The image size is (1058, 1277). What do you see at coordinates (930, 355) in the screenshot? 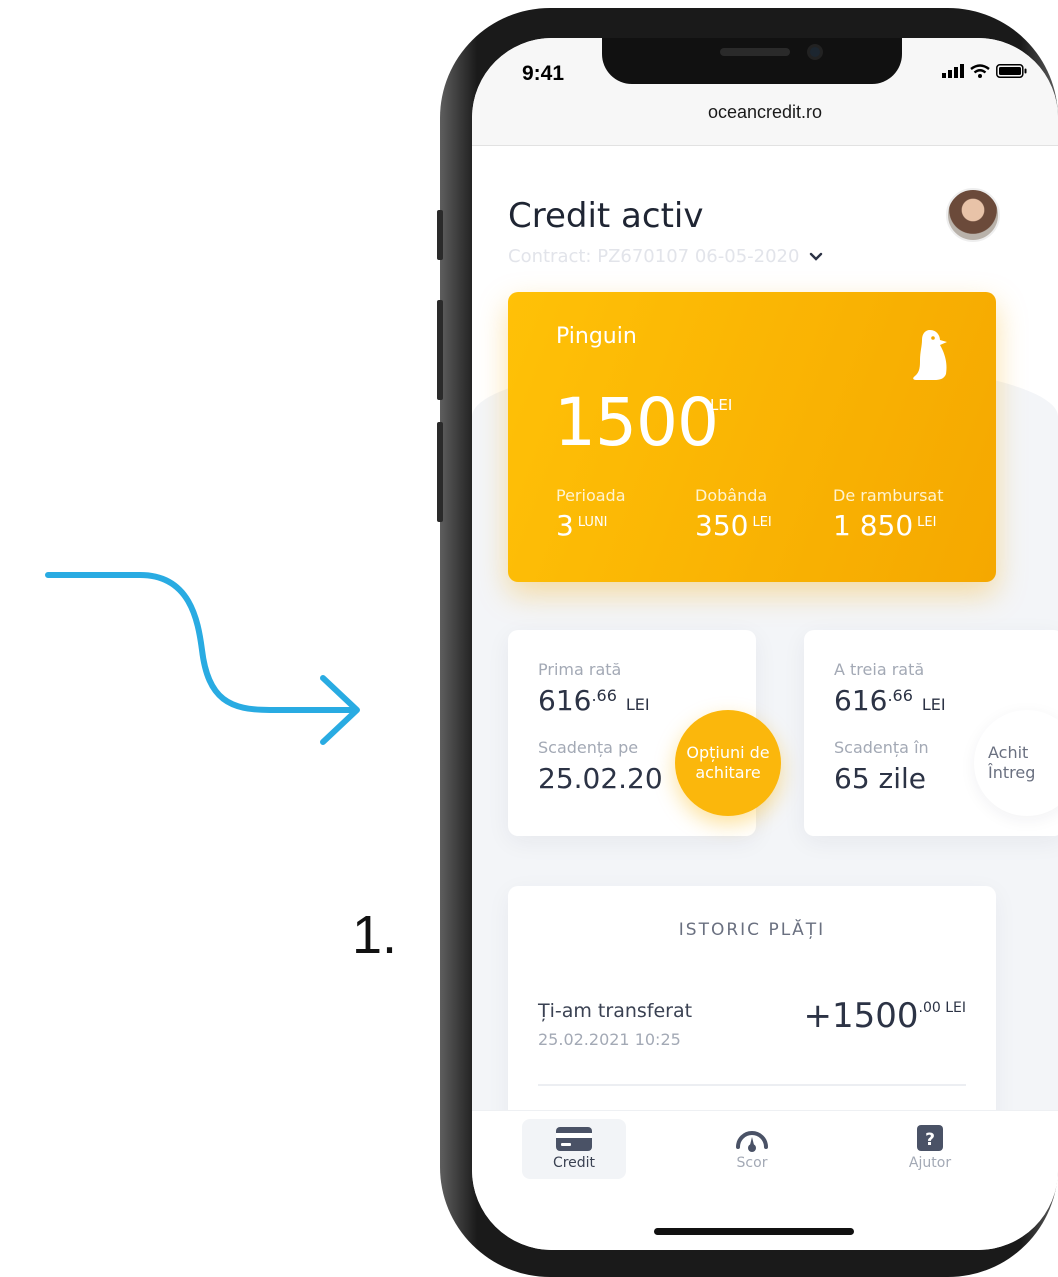
I see `penguin-icon` at bounding box center [930, 355].